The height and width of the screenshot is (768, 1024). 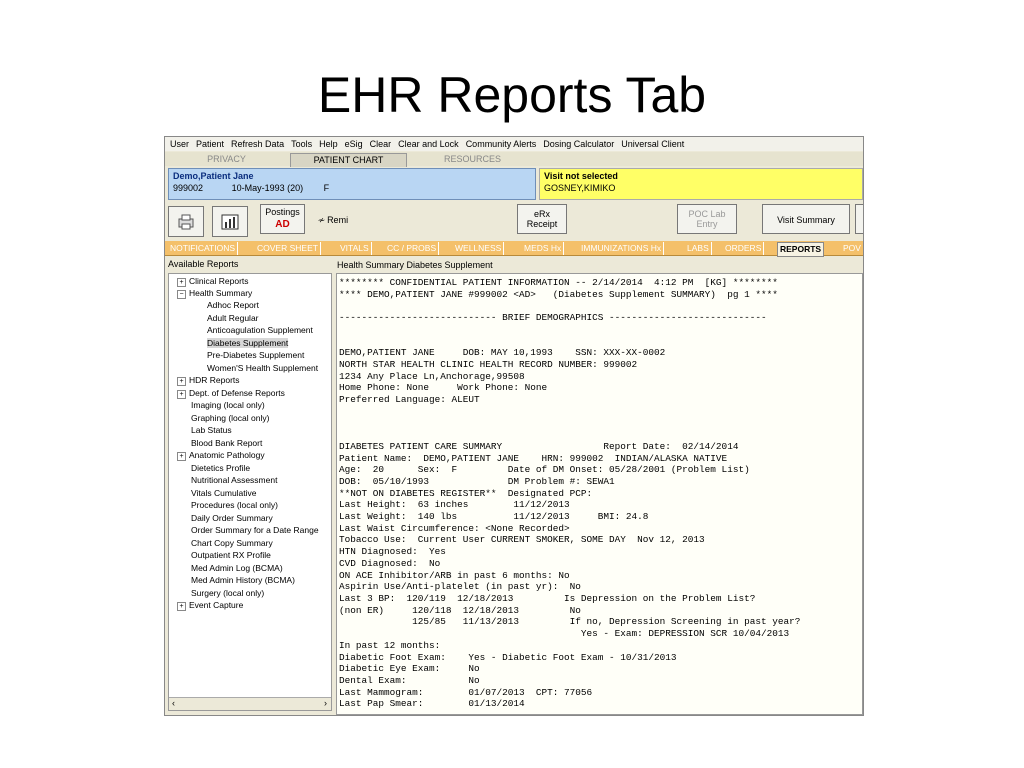 What do you see at coordinates (432, 704) in the screenshot?
I see `report-line: Last Pap Smear: 01/13/2014` at bounding box center [432, 704].